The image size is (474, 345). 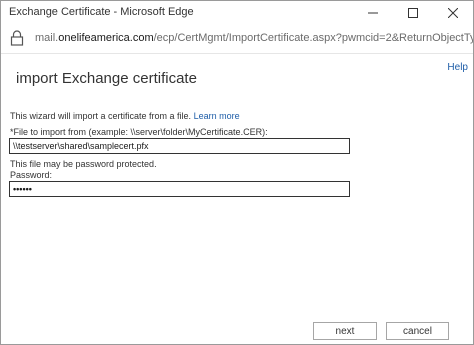 I want to click on password-label: Password:, so click(x=31, y=175).